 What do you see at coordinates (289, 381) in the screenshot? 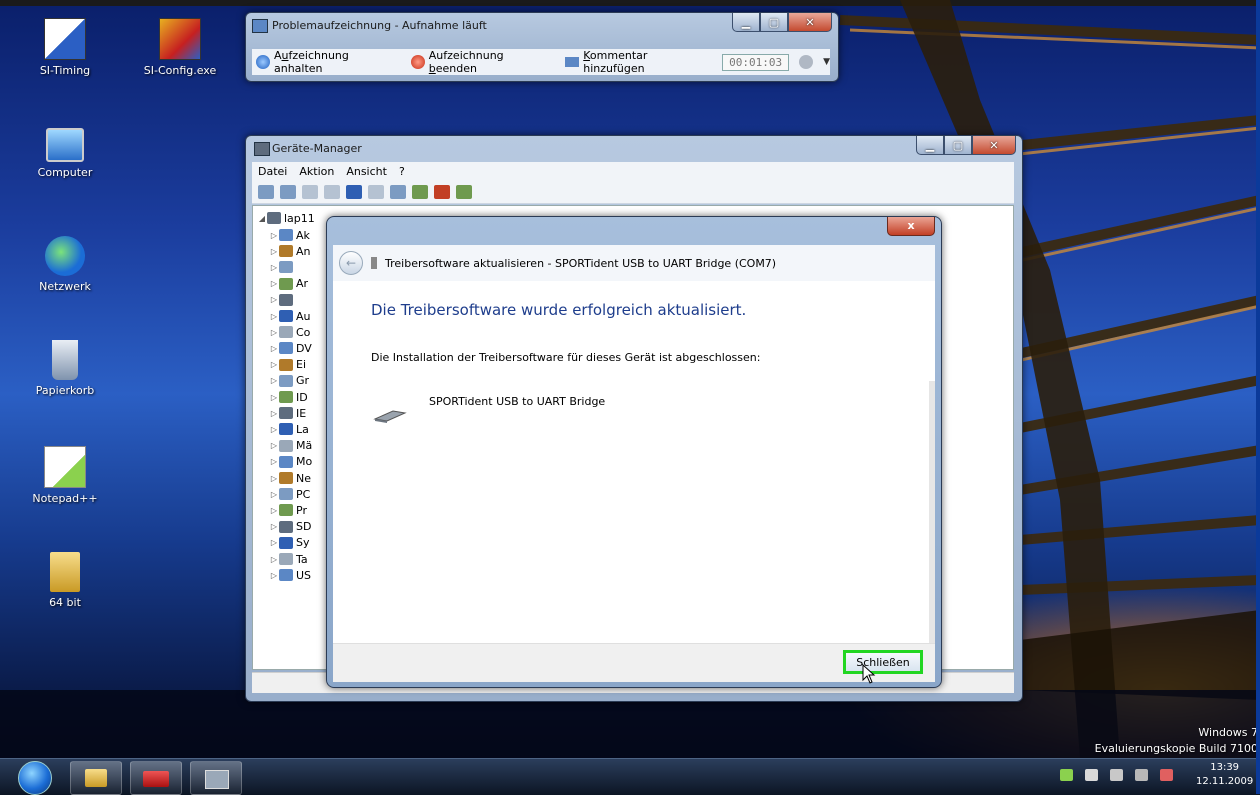
I see `tree-item: ▷ Gr` at bounding box center [289, 381].